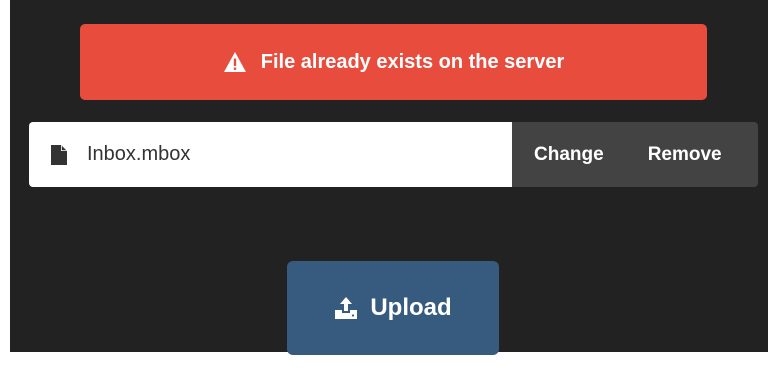 This screenshot has width=768, height=371. What do you see at coordinates (411, 307) in the screenshot?
I see `upload-label: Upload` at bounding box center [411, 307].